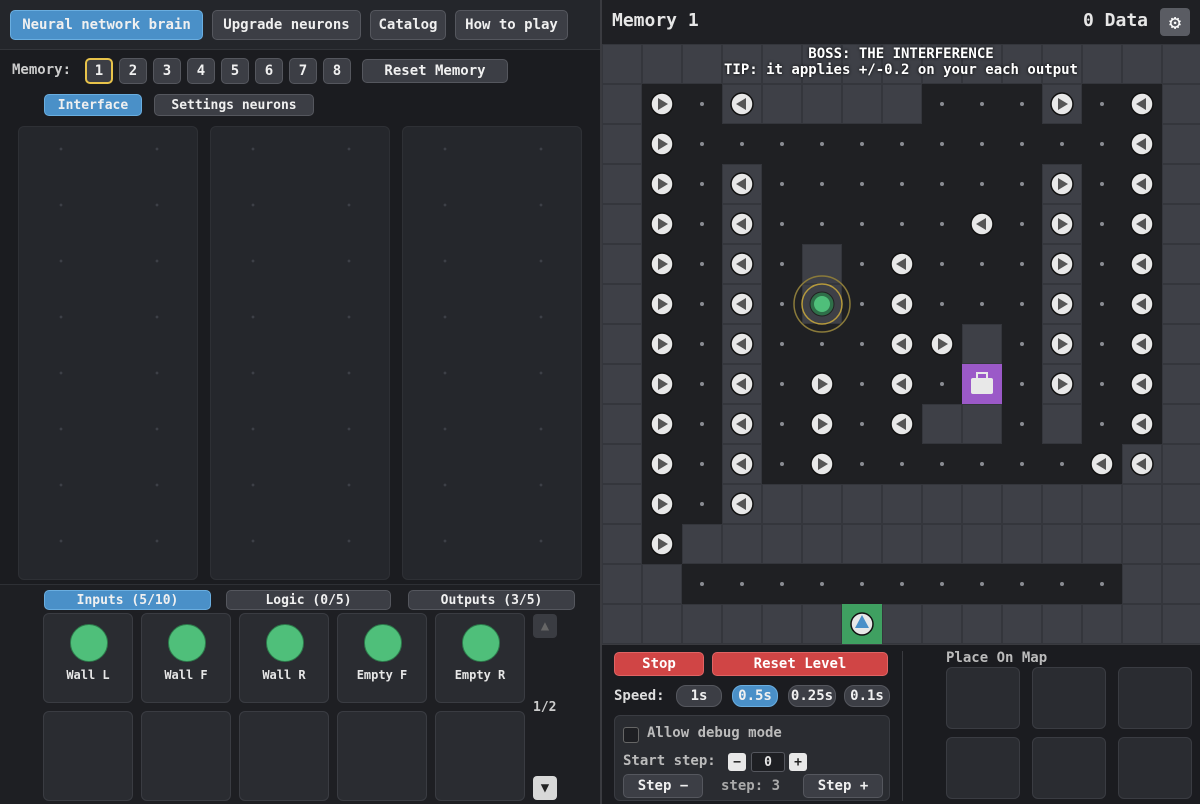  I want to click on memory-slot-3: 3, so click(167, 71).